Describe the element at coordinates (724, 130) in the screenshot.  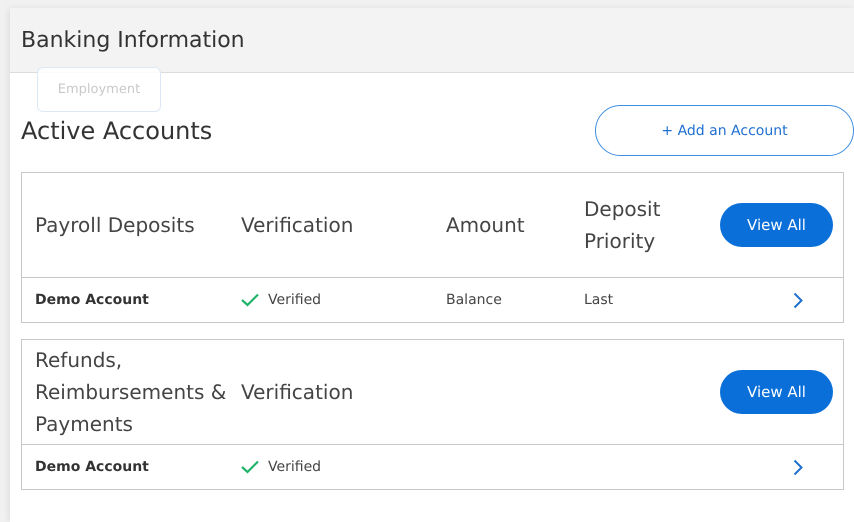
I see `add-account-button: + Add an Account` at that location.